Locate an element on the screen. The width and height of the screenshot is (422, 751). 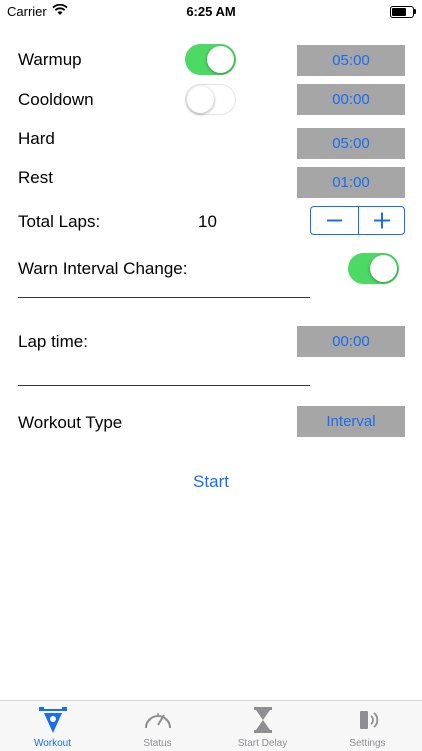
lap-time-button: 00:00 is located at coordinates (351, 341).